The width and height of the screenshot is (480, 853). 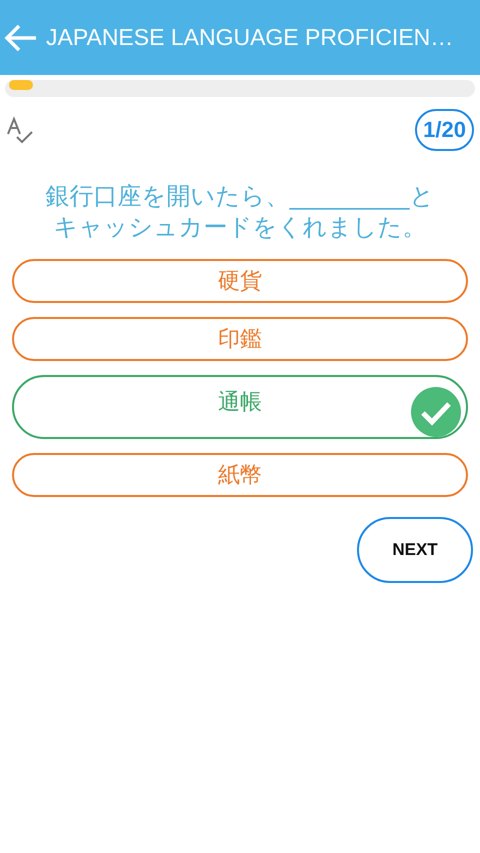 I want to click on question-counter: 1/20, so click(x=444, y=130).